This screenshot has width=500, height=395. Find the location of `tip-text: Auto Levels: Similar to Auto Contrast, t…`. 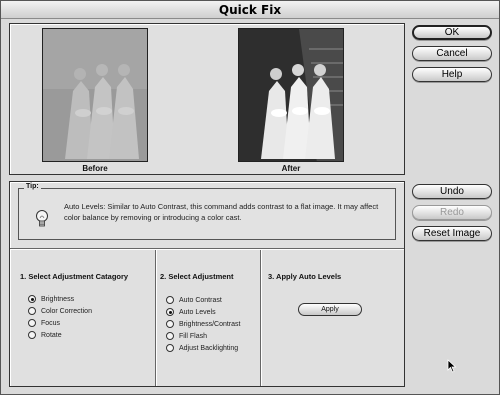

tip-text: Auto Levels: Similar to Auto Contrast, t… is located at coordinates (221, 212).